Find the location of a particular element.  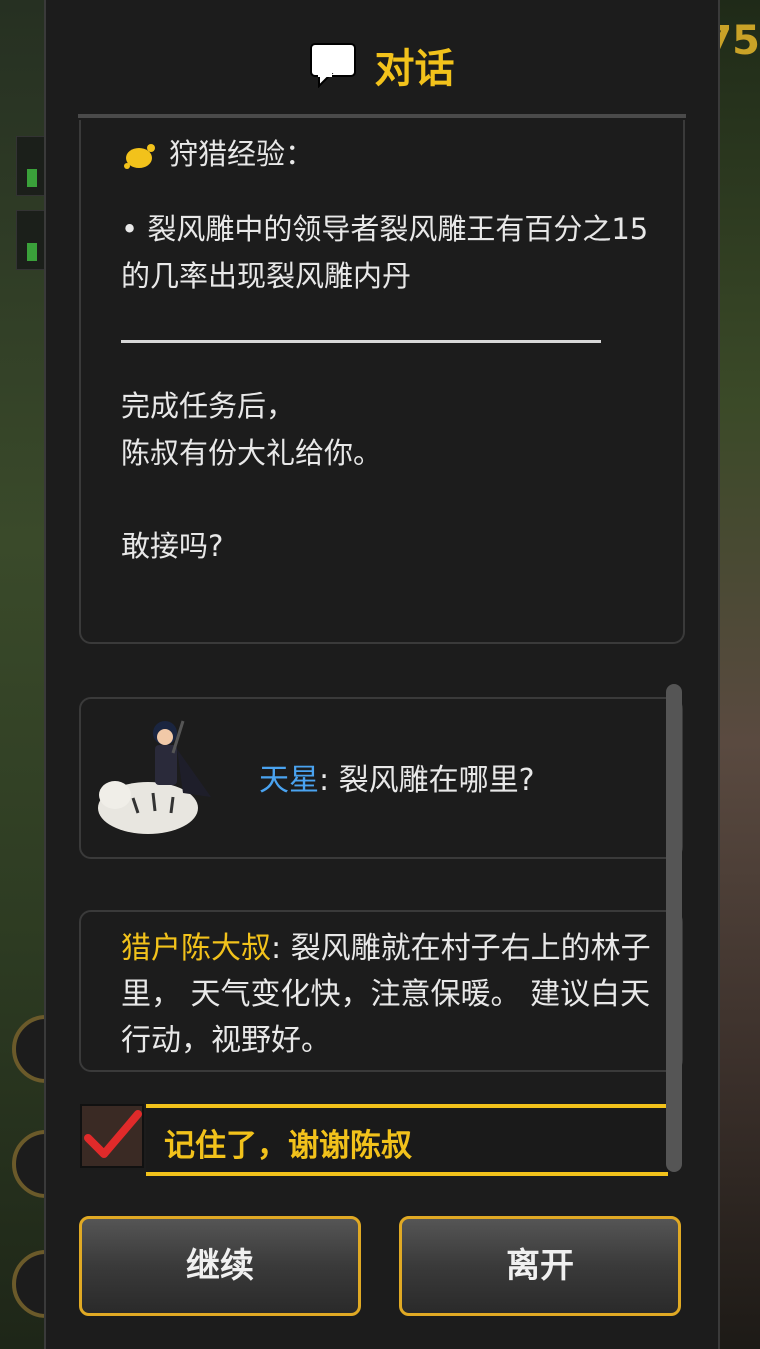

quest-line-2: 陈叔有份大礼给你。 is located at coordinates (252, 453).